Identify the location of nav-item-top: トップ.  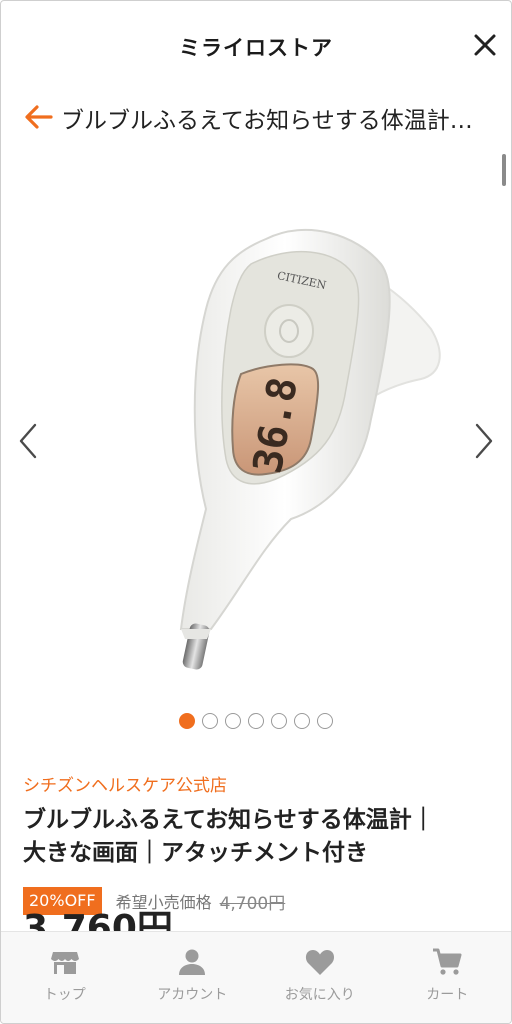
(65, 977).